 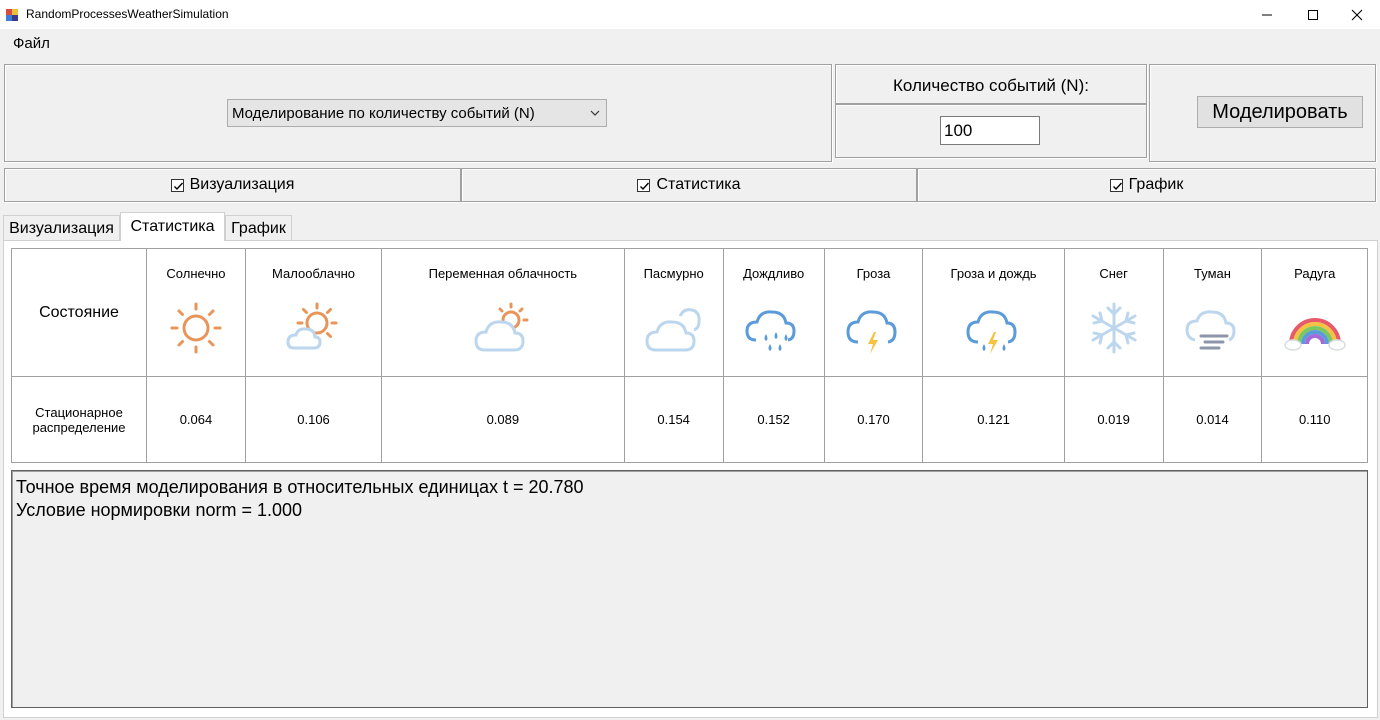 What do you see at coordinates (1280, 112) in the screenshot?
I see `simulate-button: Моделировать` at bounding box center [1280, 112].